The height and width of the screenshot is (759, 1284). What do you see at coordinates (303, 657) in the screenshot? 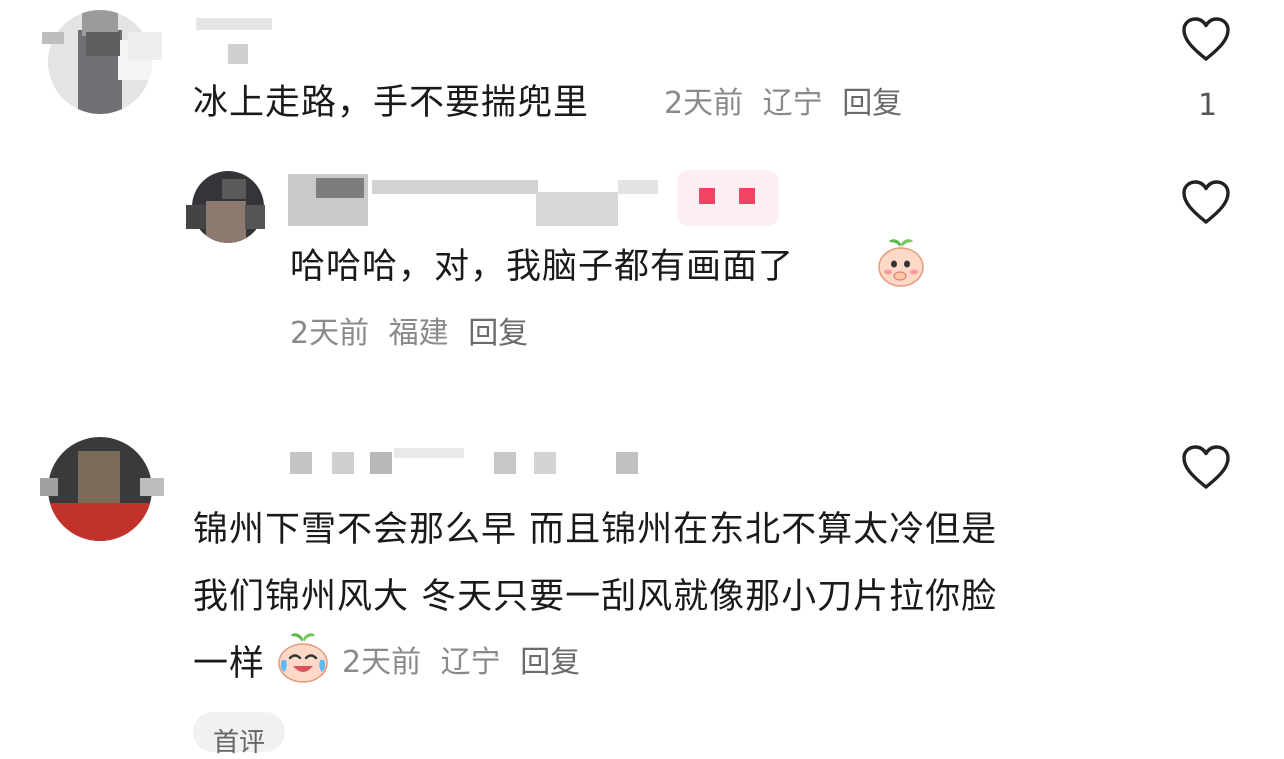
I see `peach-crying-laughing-emoji-icon` at bounding box center [303, 657].